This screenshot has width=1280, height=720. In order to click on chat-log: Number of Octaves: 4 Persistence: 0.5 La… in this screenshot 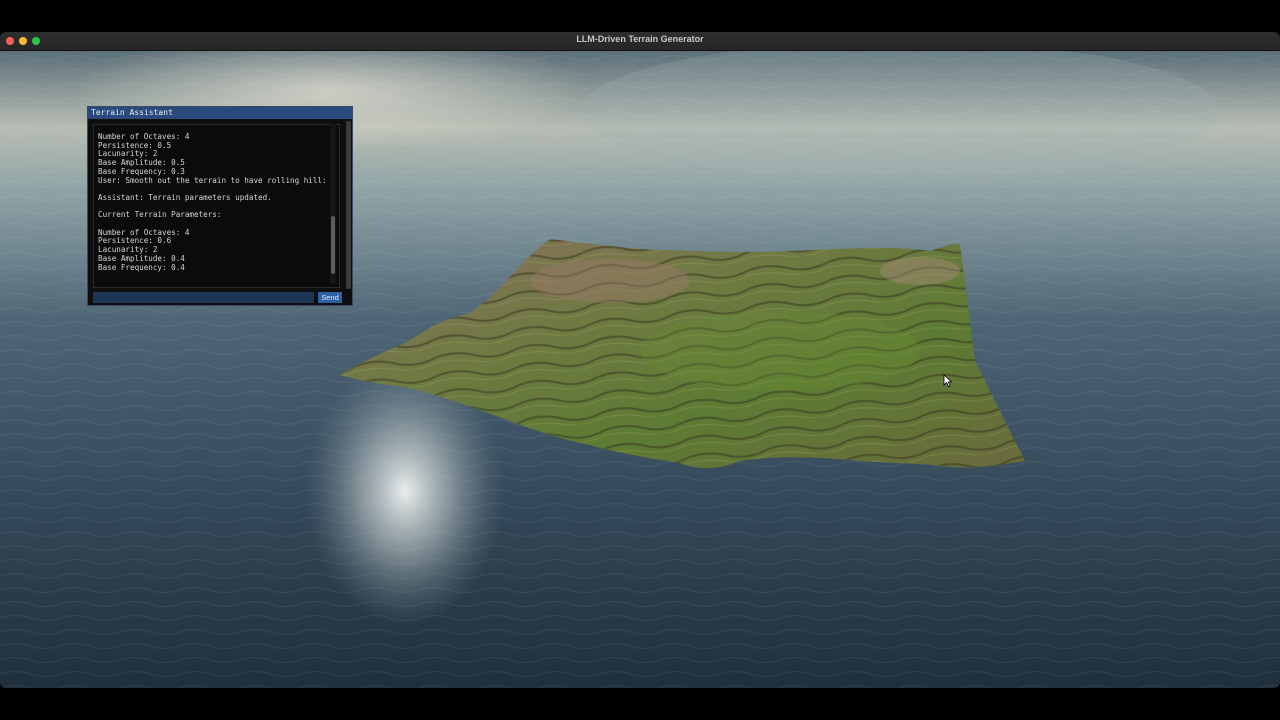, I will do `click(216, 206)`.